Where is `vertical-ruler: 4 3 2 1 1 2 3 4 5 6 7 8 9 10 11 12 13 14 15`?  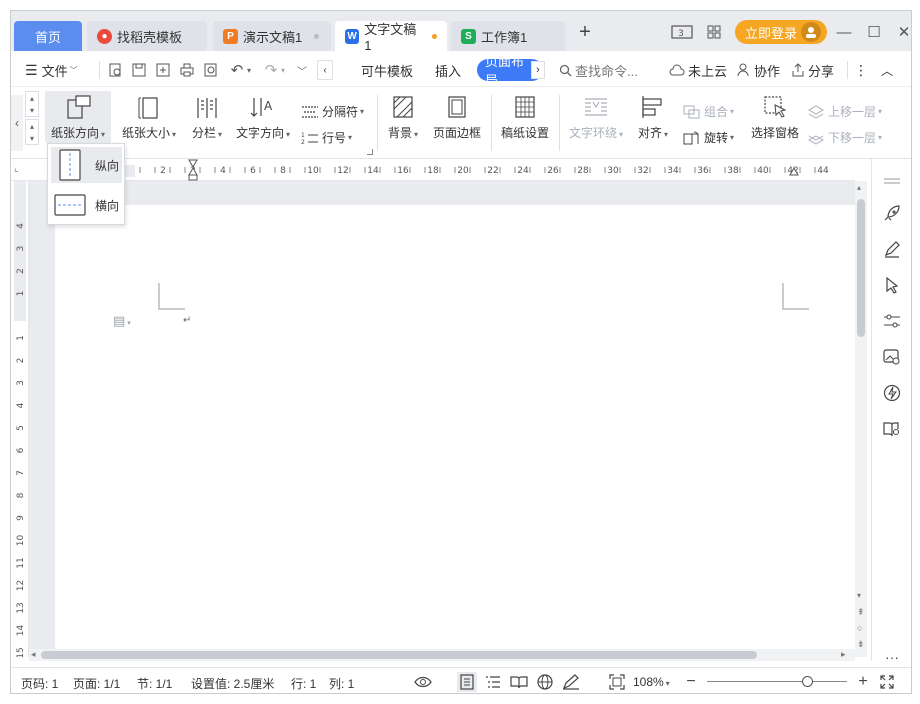 vertical-ruler: 4 3 2 1 1 2 3 4 5 6 7 8 9 10 11 12 13 14 15 is located at coordinates (20, 420).